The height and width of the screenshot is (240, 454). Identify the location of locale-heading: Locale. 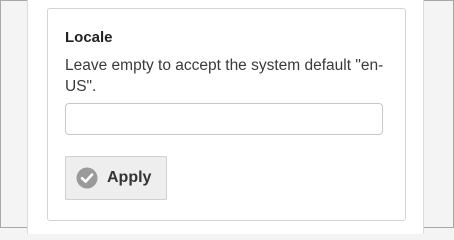
(89, 37).